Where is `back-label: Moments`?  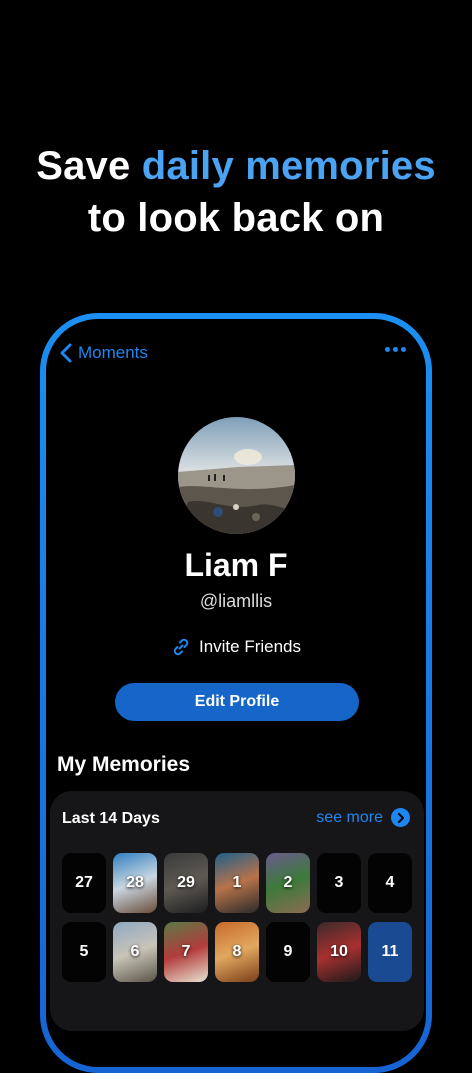 back-label: Moments is located at coordinates (113, 352).